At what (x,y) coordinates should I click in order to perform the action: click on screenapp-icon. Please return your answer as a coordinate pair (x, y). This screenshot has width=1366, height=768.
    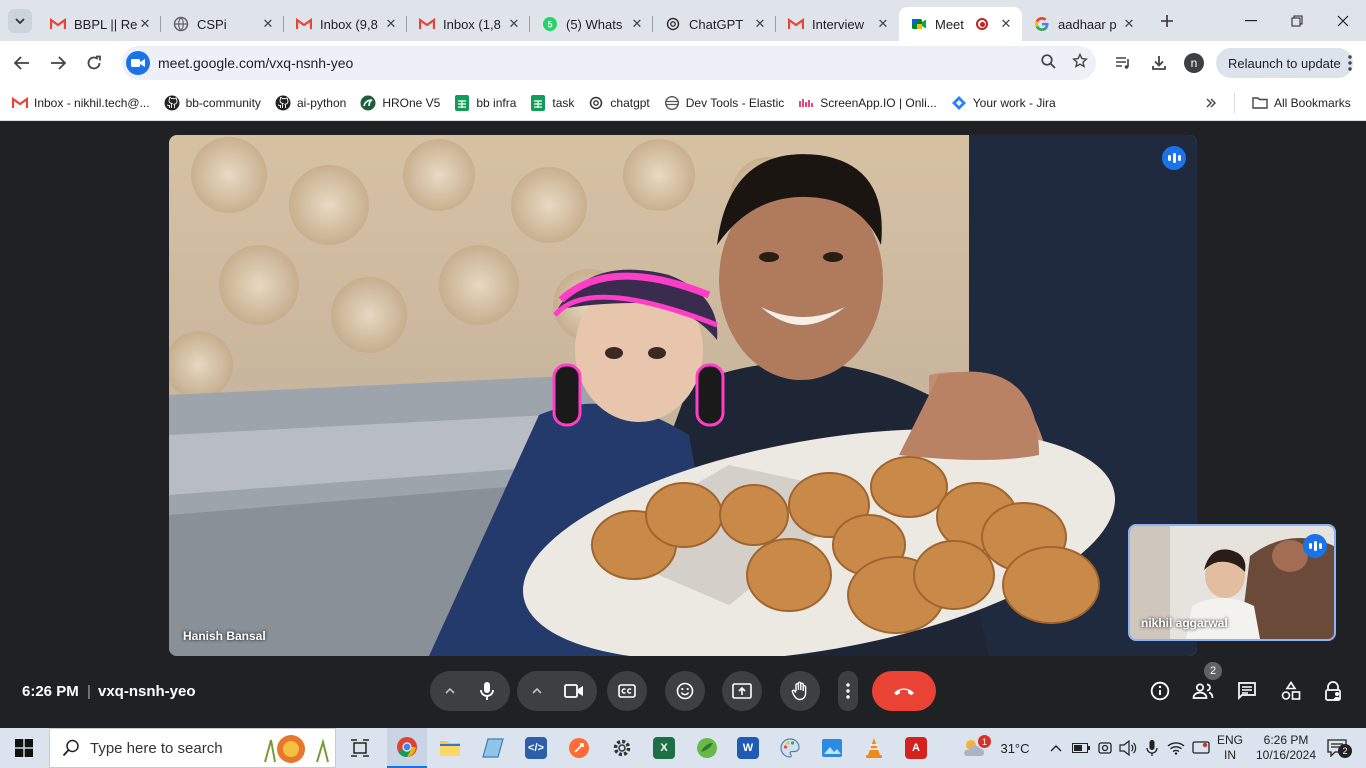
    Looking at the image, I should click on (806, 103).